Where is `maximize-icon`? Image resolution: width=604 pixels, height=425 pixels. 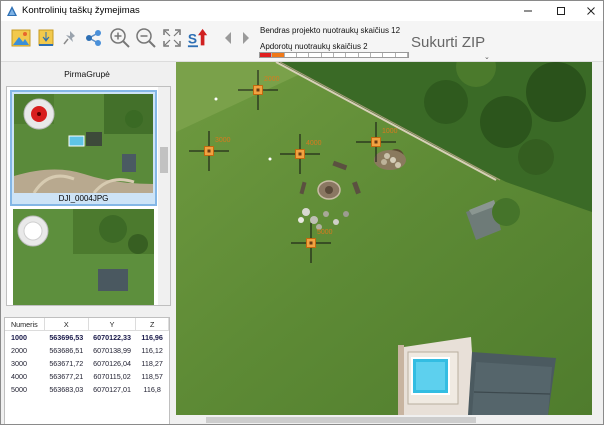 maximize-icon is located at coordinates (561, 11).